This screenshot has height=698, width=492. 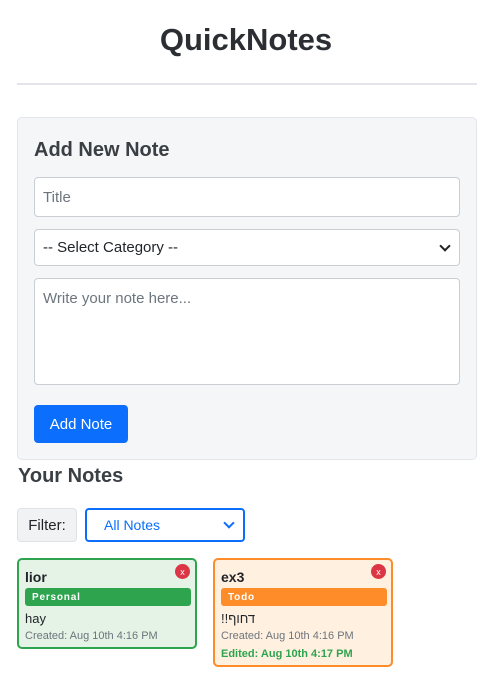 What do you see at coordinates (247, 331) in the screenshot?
I see `note-content-textarea` at bounding box center [247, 331].